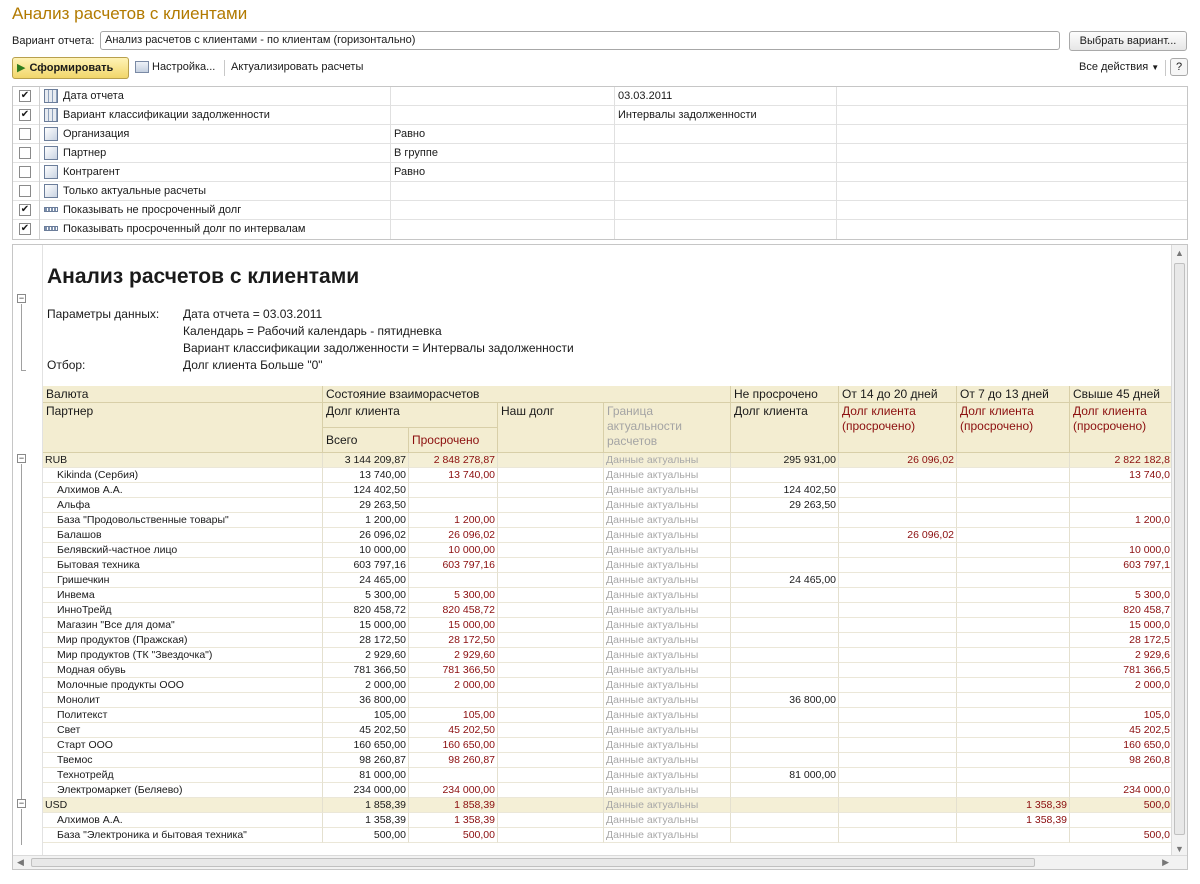  What do you see at coordinates (600, 153) in the screenshot?
I see `settings-row: Партнер В группе` at bounding box center [600, 153].